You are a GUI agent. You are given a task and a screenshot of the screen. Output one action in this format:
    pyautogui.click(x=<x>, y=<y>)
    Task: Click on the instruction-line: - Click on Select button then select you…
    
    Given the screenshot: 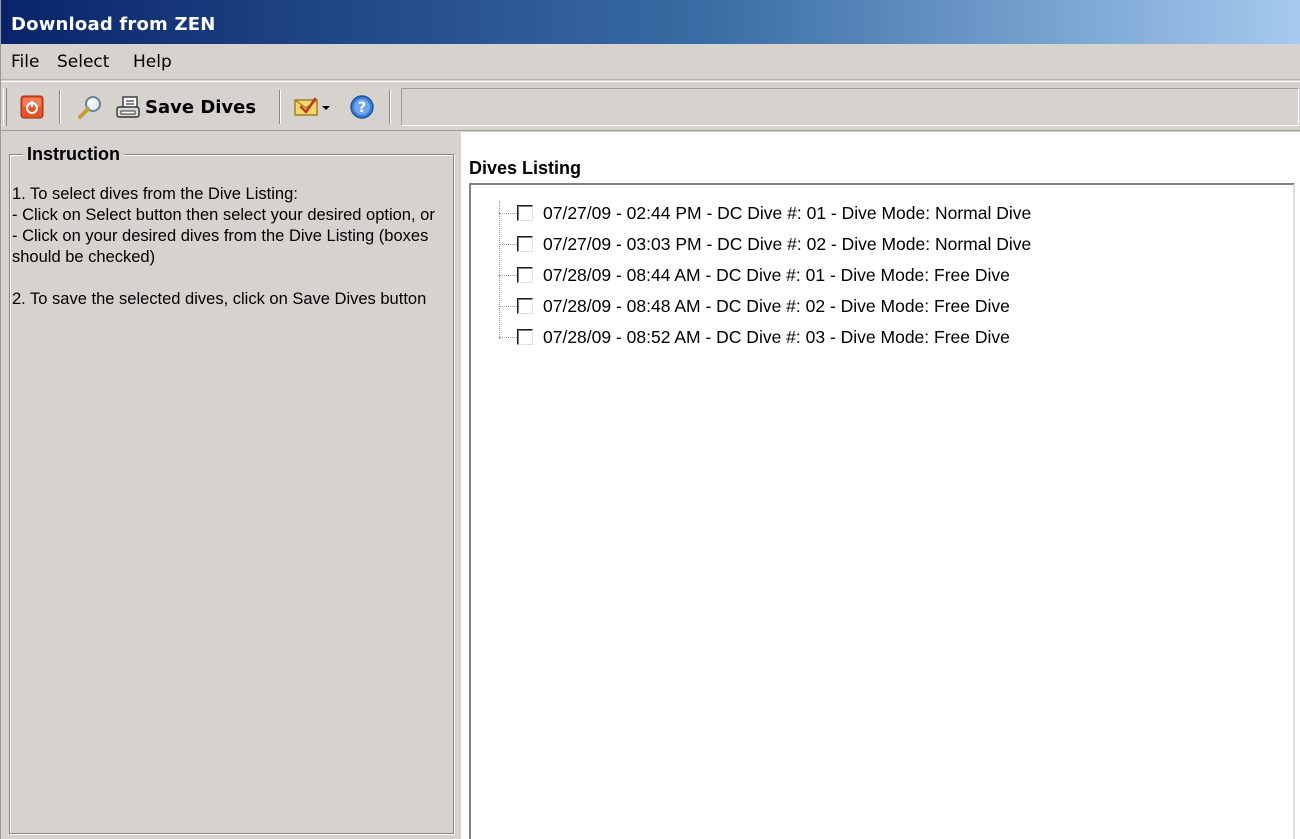 What is the action you would take?
    pyautogui.click(x=223, y=215)
    